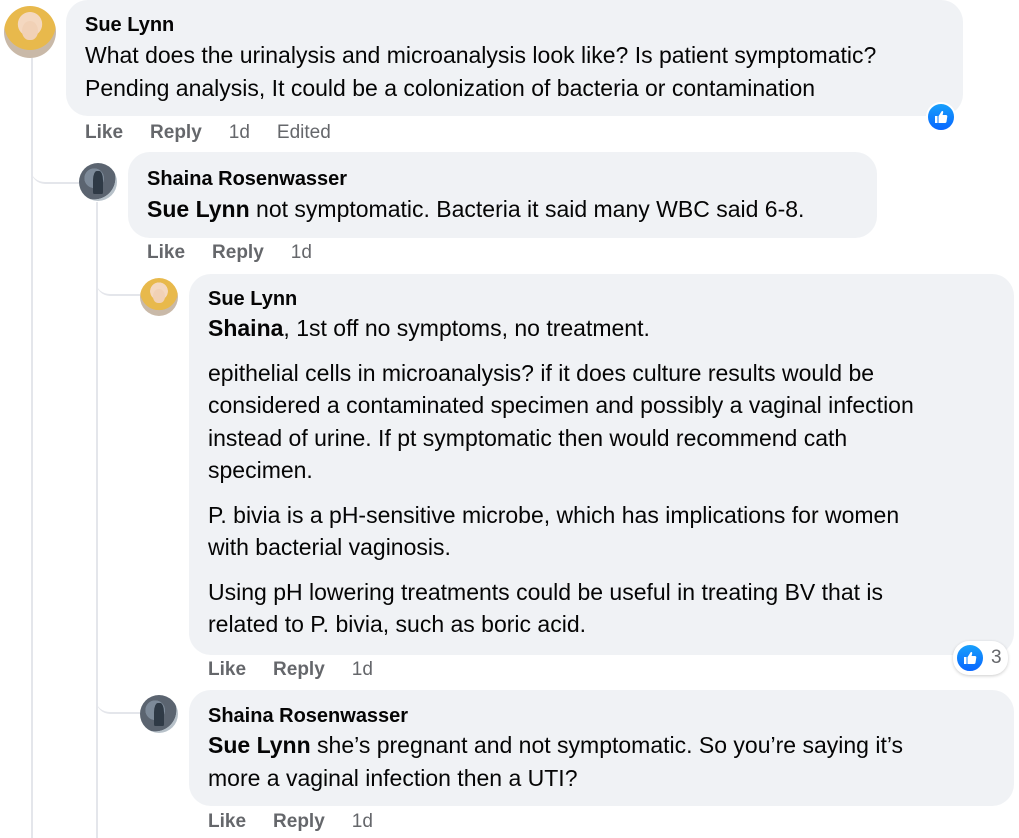 Image resolution: width=1019 pixels, height=838 pixels. Describe the element at coordinates (996, 657) in the screenshot. I see `reaction-count: 3` at that location.